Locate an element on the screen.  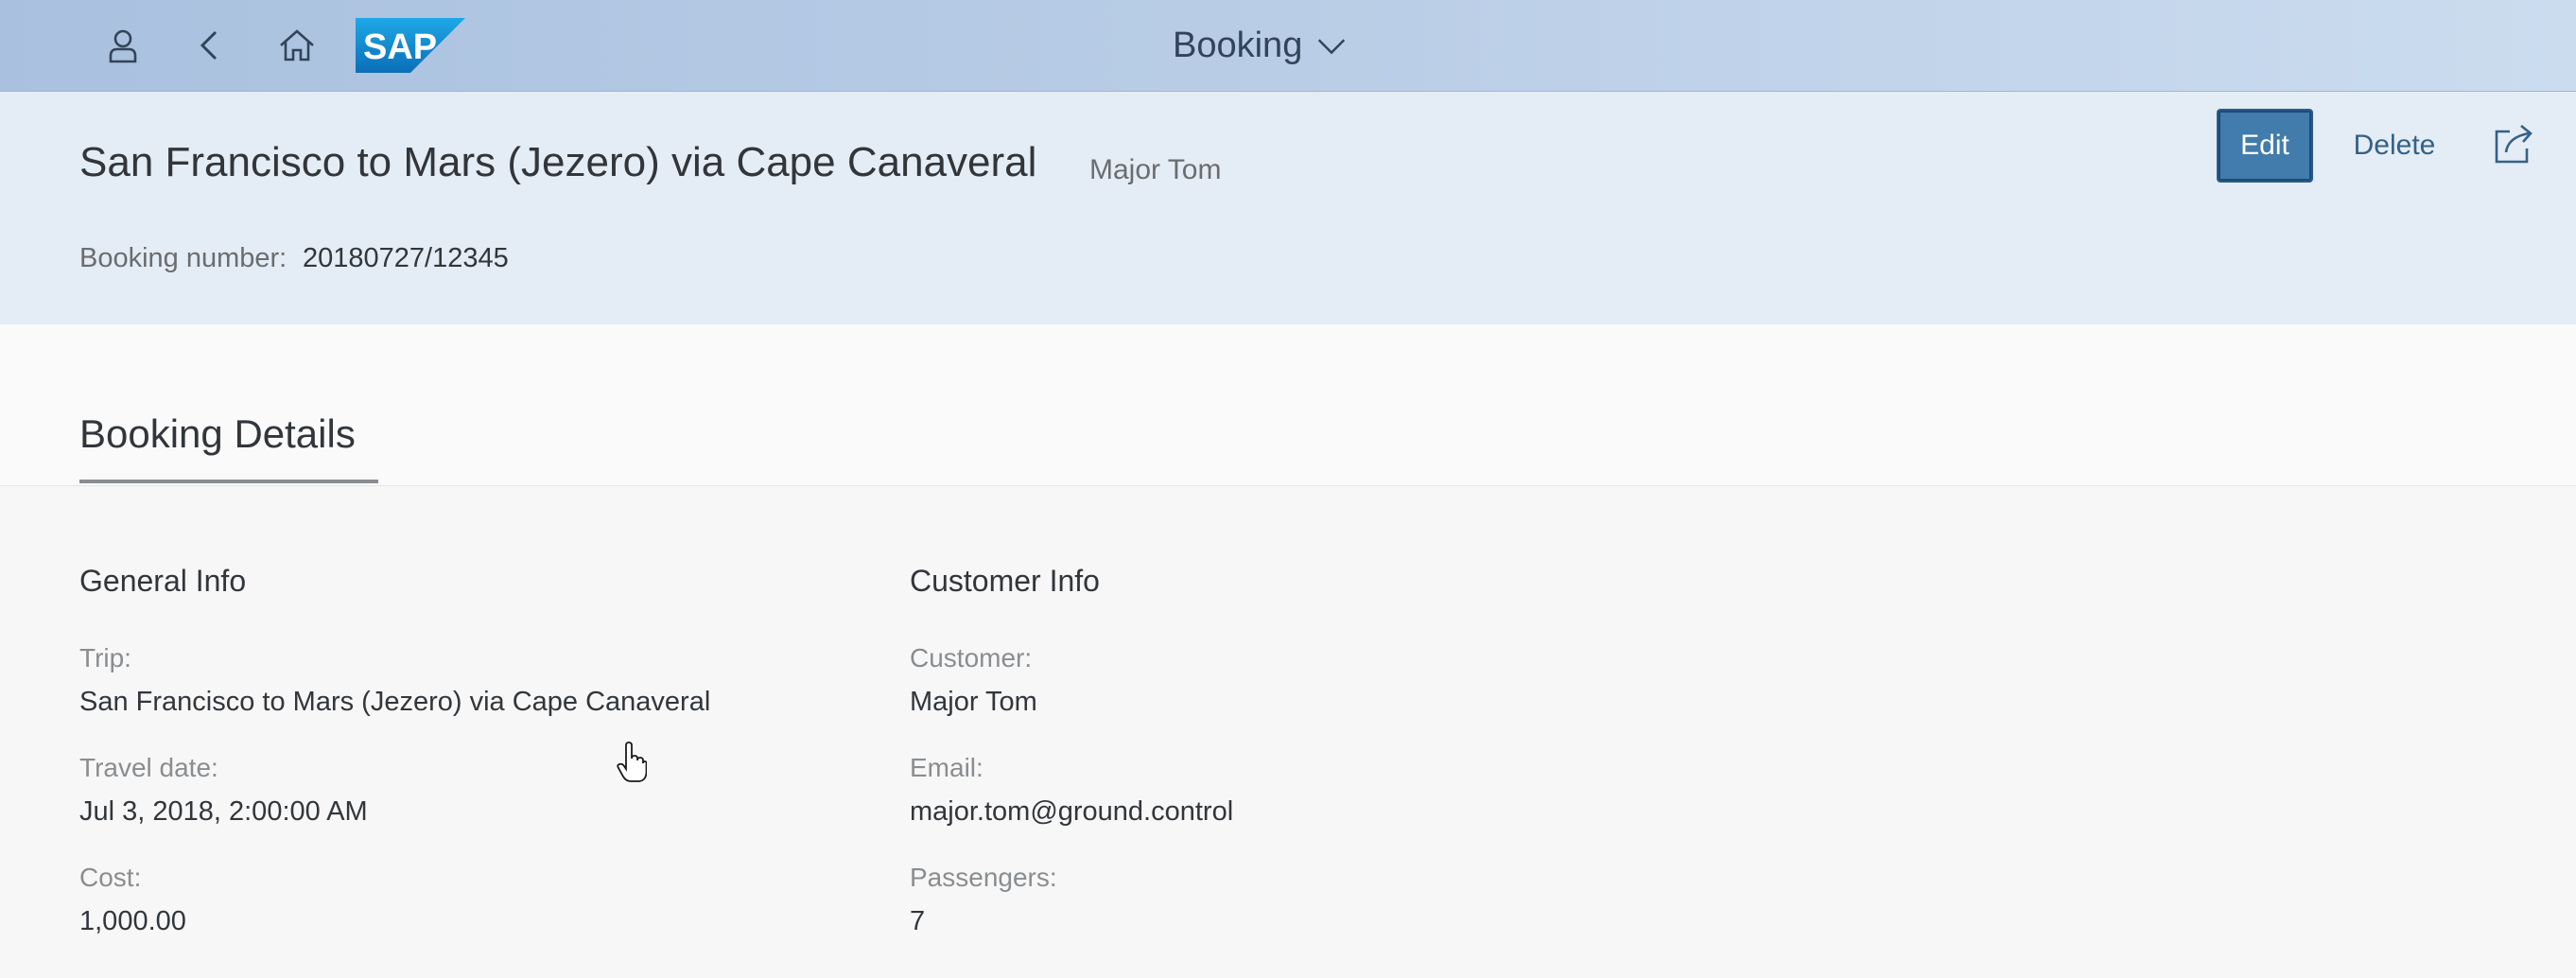
app-title-menu: Booking is located at coordinates (1261, 45).